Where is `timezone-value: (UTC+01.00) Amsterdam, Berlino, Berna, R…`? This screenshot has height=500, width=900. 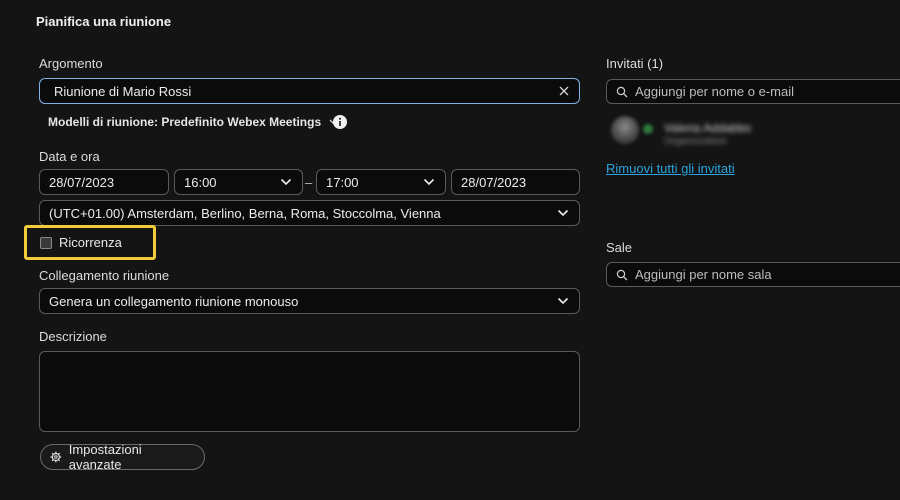 timezone-value: (UTC+01.00) Amsterdam, Berlino, Berna, R… is located at coordinates (245, 213).